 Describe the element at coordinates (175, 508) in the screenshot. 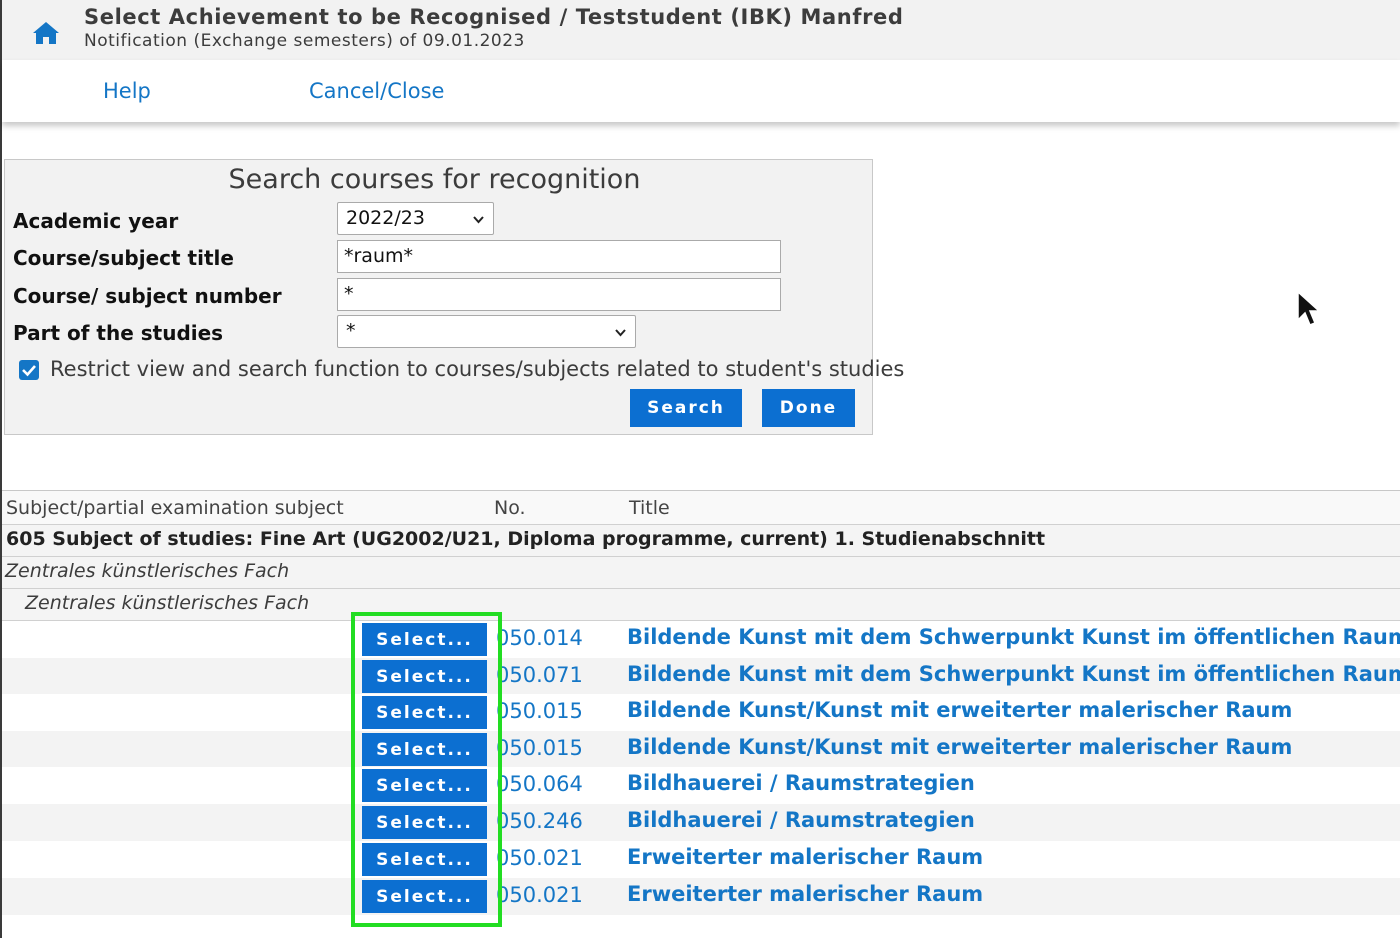

I see `column-header-subject: Subject/partial examination subject` at that location.